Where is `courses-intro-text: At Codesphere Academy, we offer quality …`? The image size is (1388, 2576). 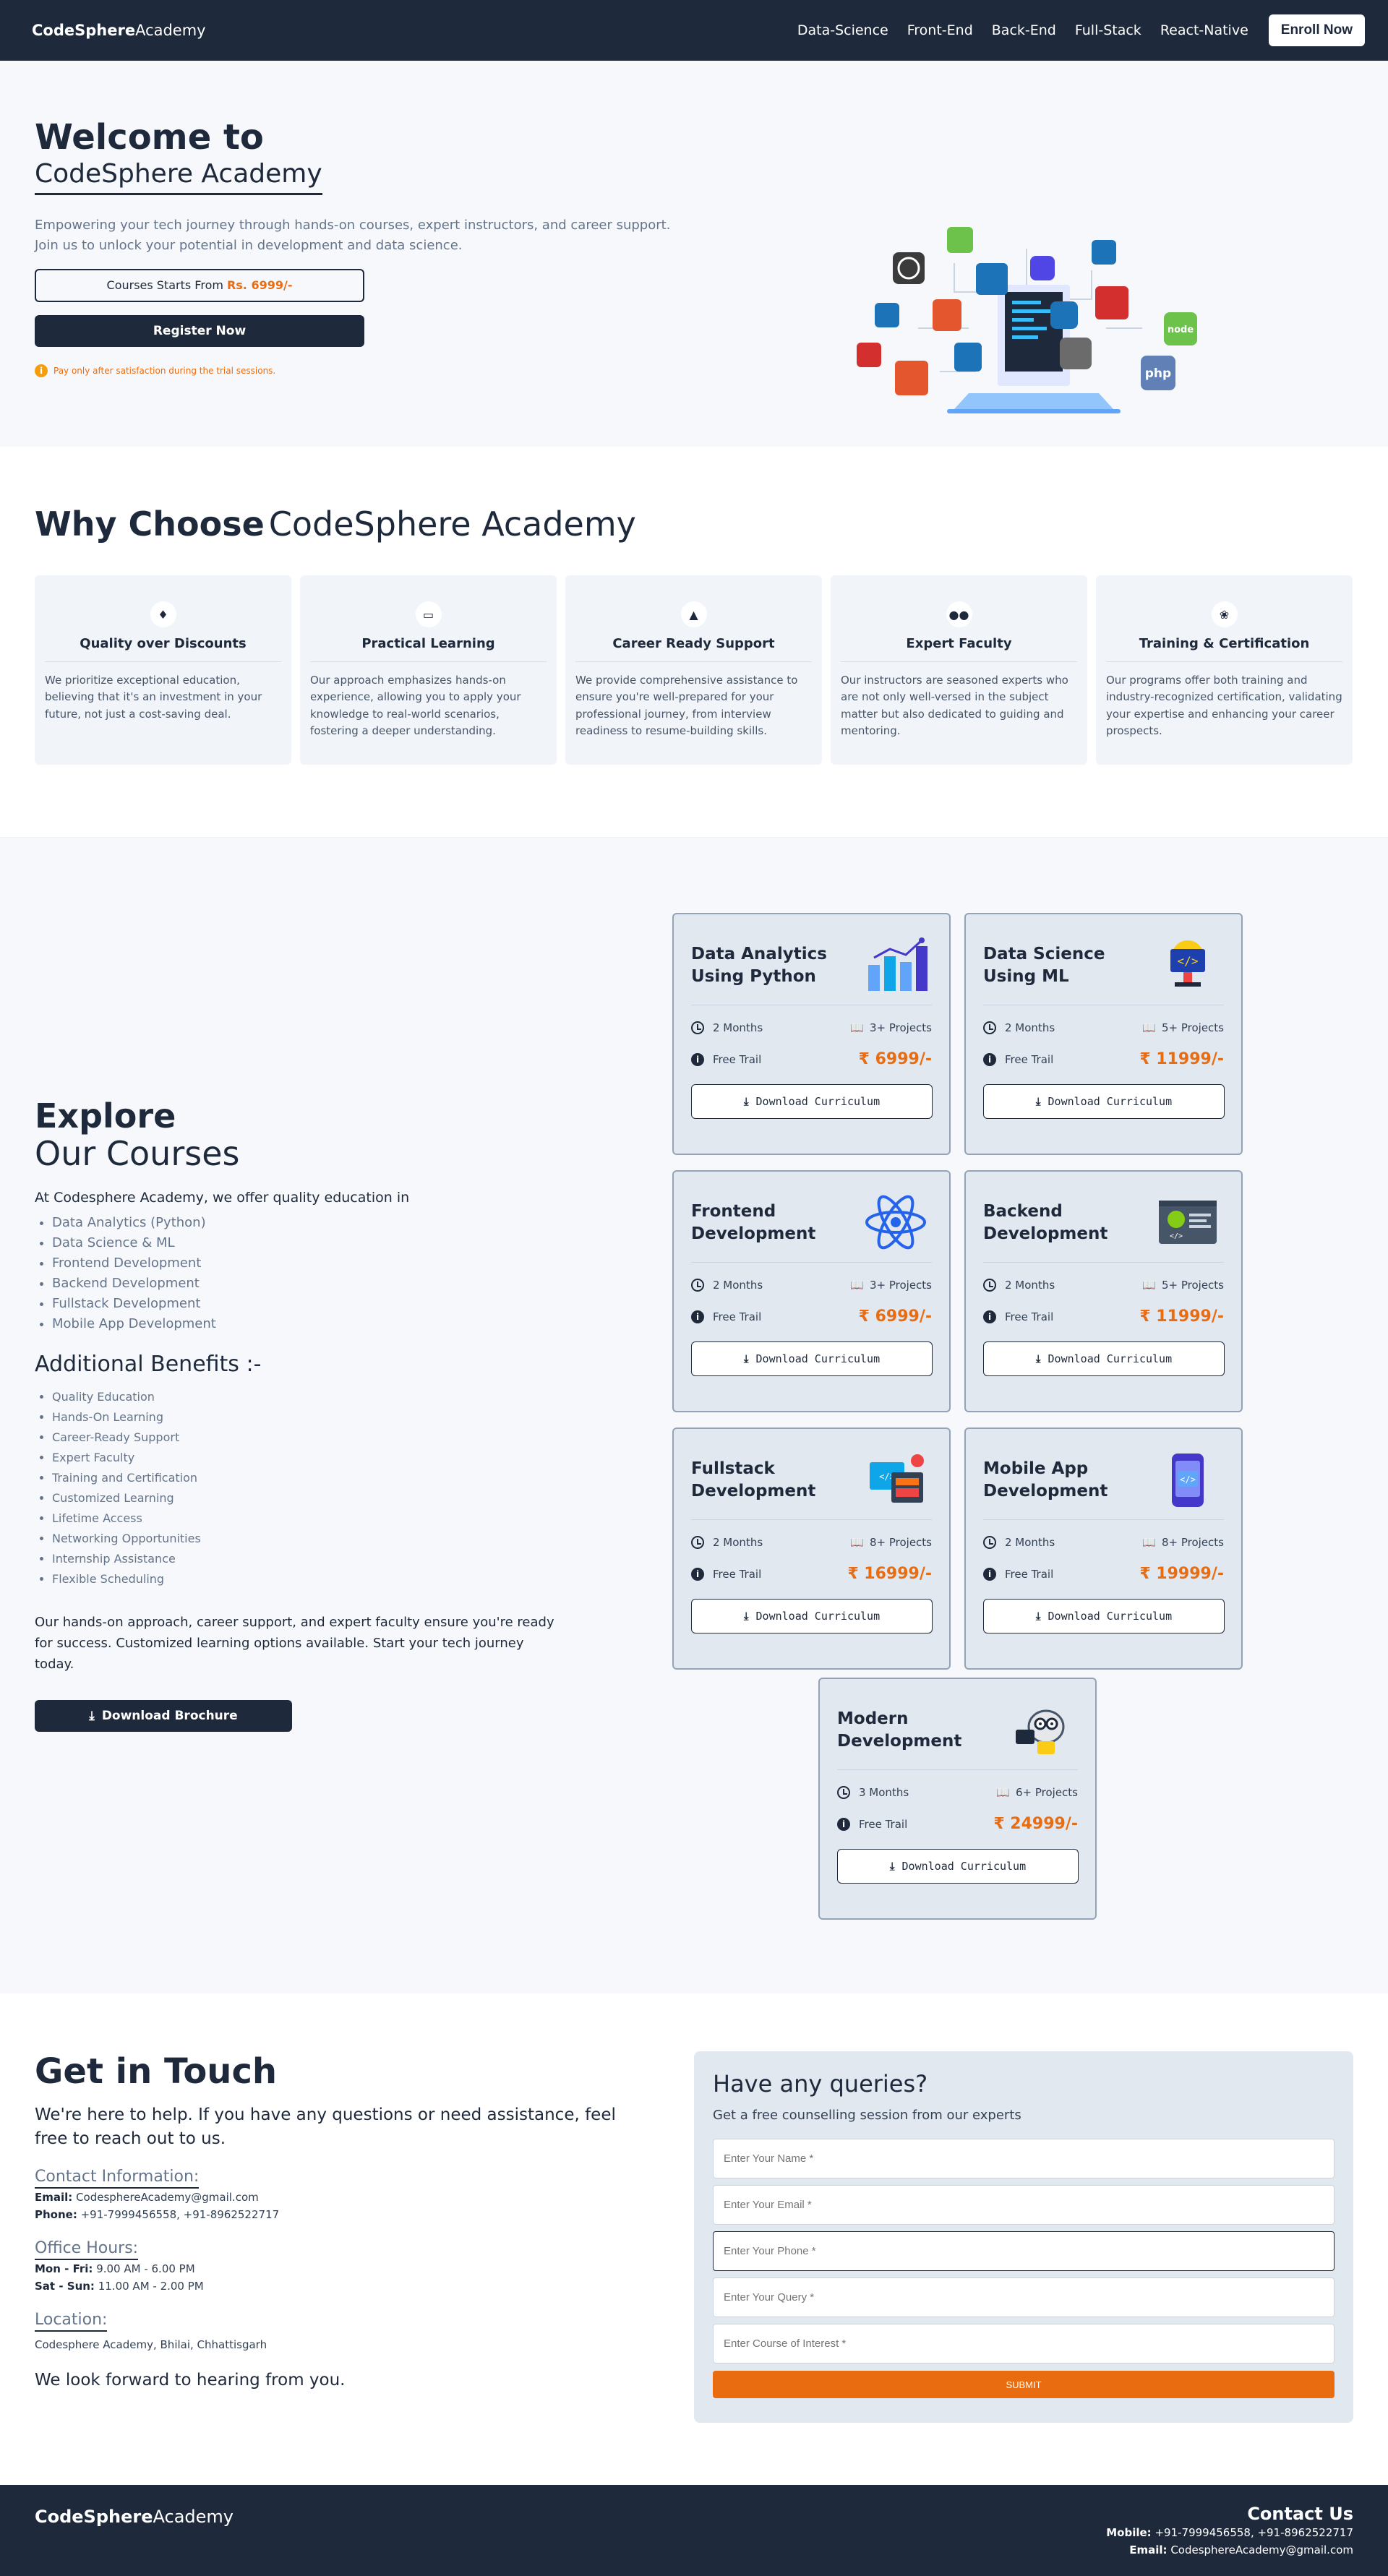
courses-intro-text: At Codesphere Academy, we offer quality … is located at coordinates (223, 1198).